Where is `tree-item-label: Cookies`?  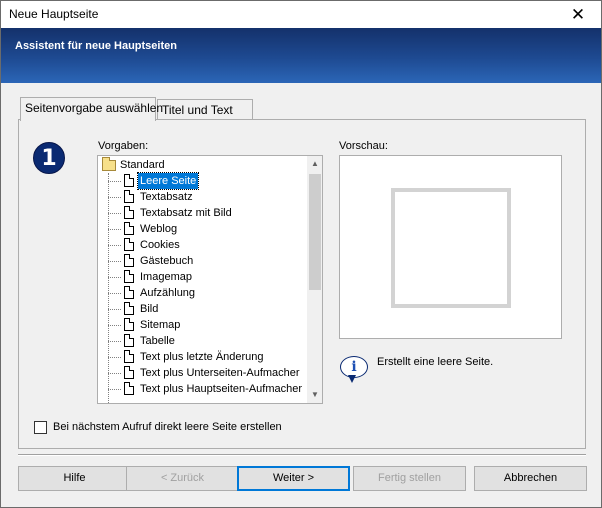 tree-item-label: Cookies is located at coordinates (160, 245).